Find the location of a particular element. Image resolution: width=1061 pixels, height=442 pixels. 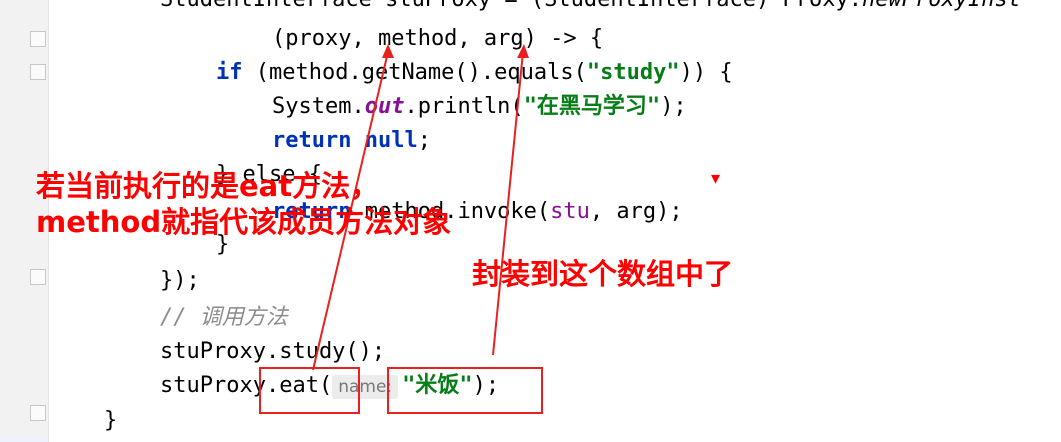

highlight-box-eat is located at coordinates (309, 390).